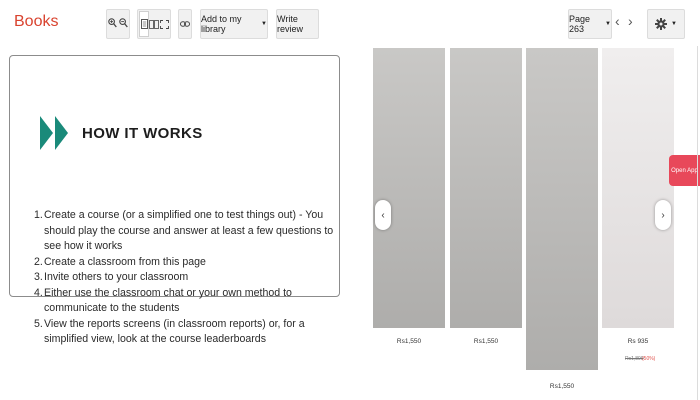  Describe the element at coordinates (38, 277) in the screenshot. I see `step-number: 3.` at that location.